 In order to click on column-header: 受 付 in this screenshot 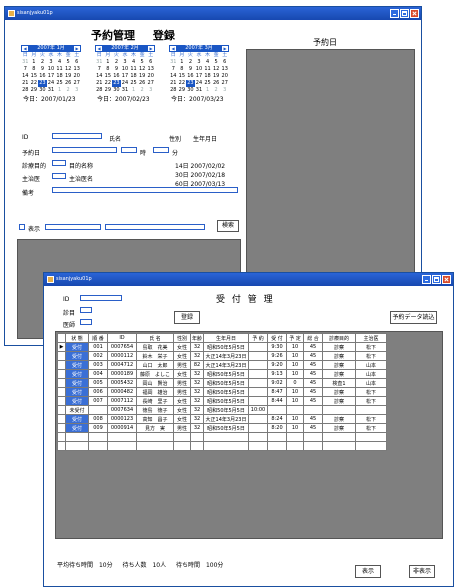, I will do `click(277, 338)`.